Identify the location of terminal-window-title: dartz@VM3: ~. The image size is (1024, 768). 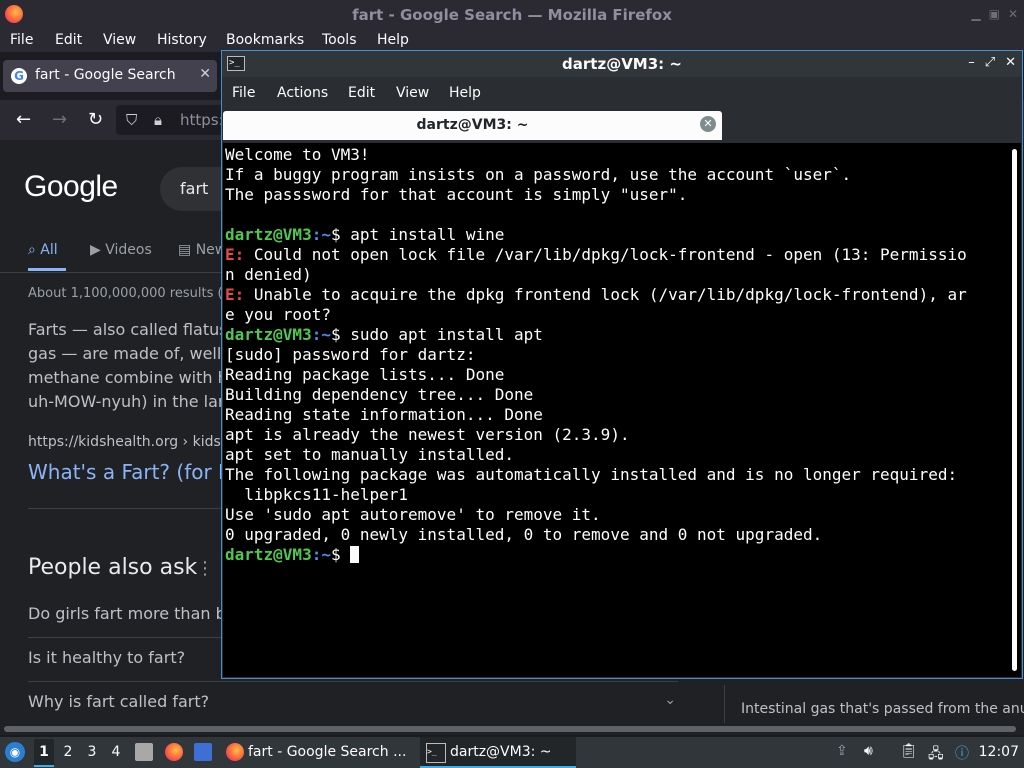
(622, 64).